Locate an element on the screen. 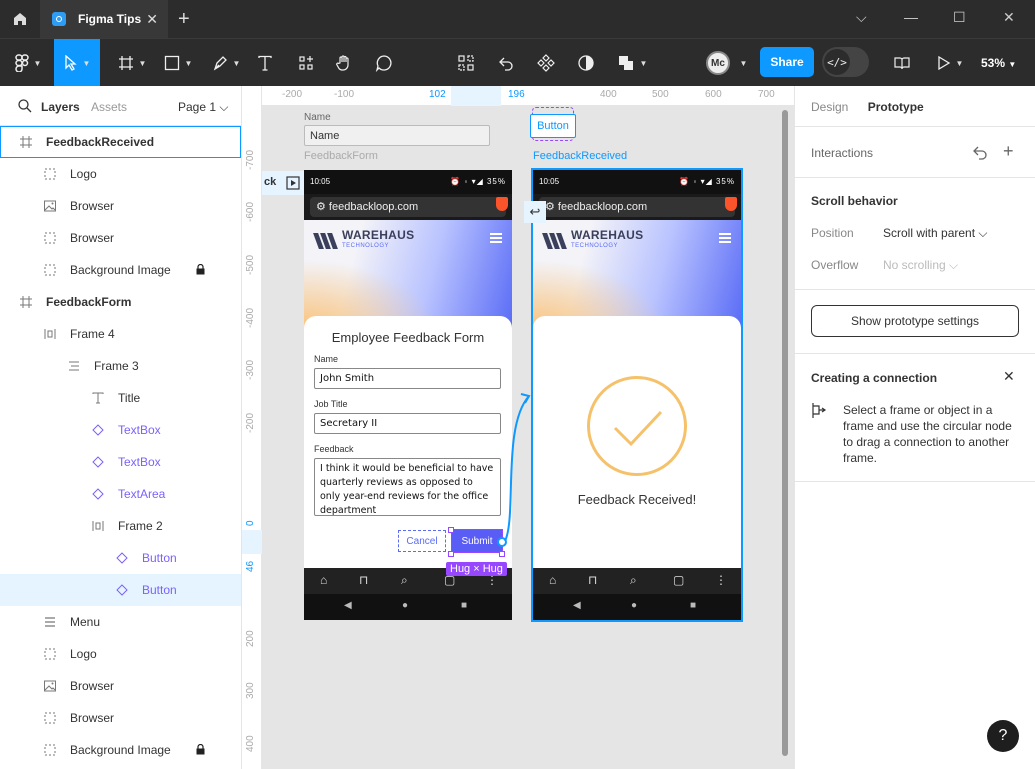  ruler-tick: -200 is located at coordinates (292, 94).